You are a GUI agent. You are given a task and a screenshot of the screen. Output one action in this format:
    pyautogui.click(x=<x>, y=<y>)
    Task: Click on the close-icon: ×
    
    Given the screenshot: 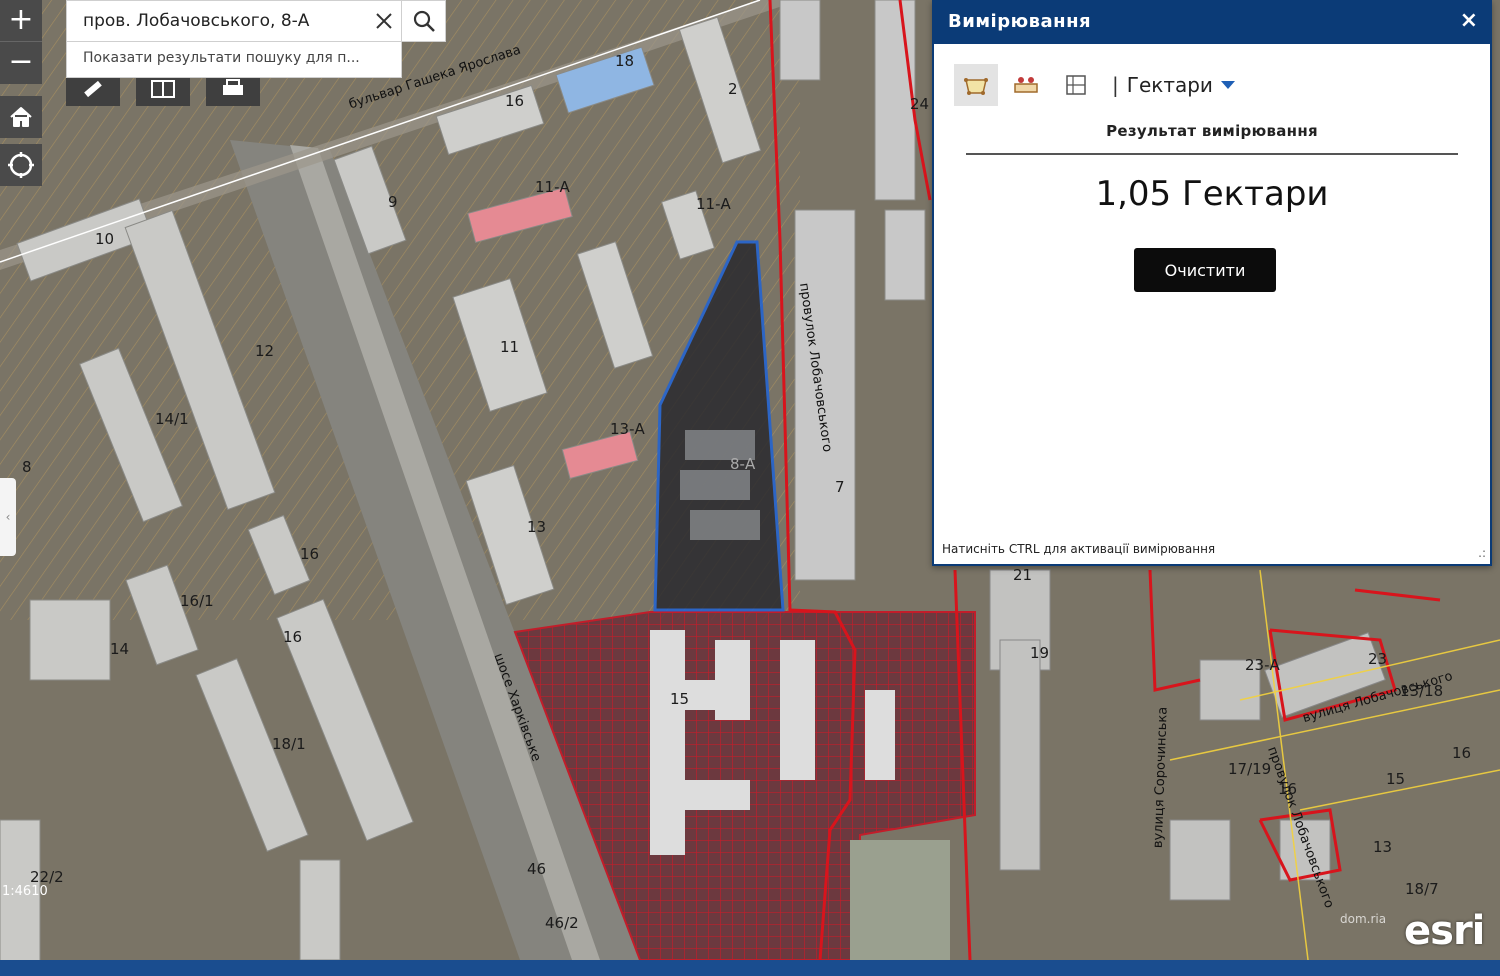 What is the action you would take?
    pyautogui.click(x=1469, y=20)
    